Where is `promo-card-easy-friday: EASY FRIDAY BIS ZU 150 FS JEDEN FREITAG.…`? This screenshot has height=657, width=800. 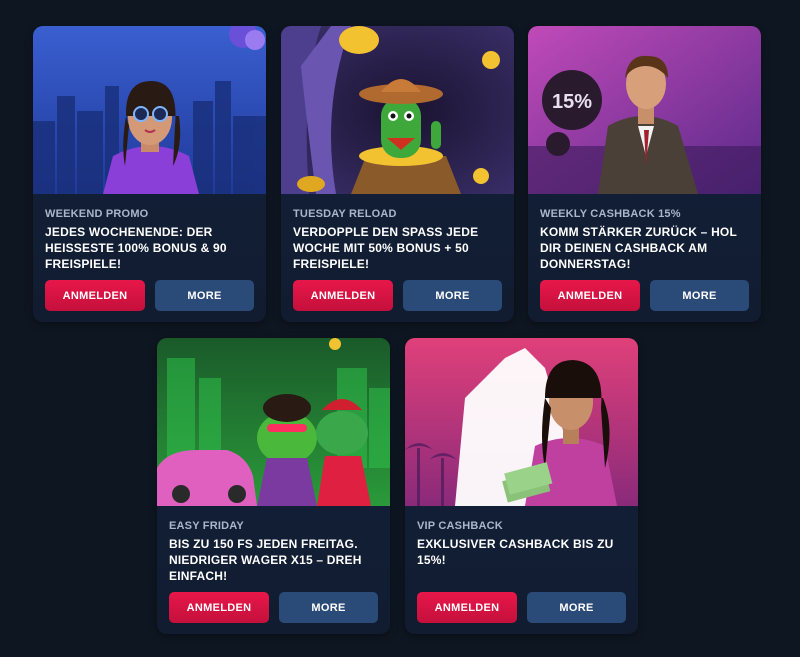 promo-card-easy-friday: EASY FRIDAY BIS ZU 150 FS JEDEN FREITAG.… is located at coordinates (273, 486).